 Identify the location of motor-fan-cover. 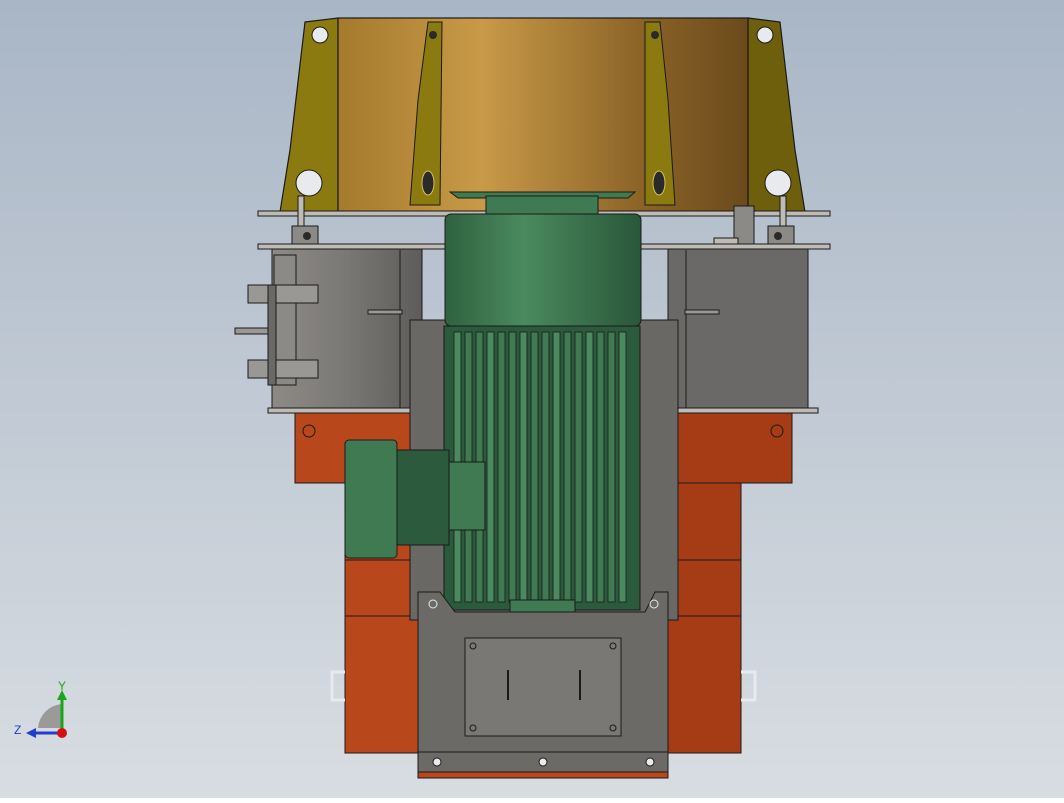
(543, 270).